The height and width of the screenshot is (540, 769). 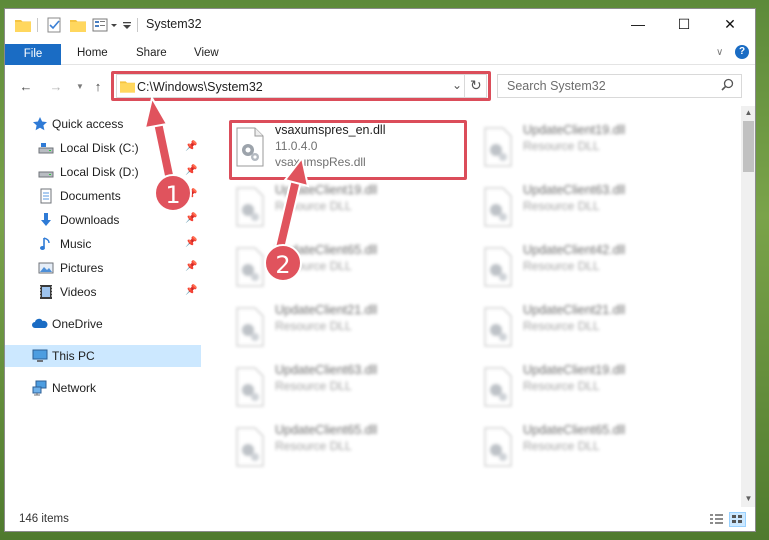 What do you see at coordinates (98, 87) in the screenshot?
I see `up-button: ↑` at bounding box center [98, 87].